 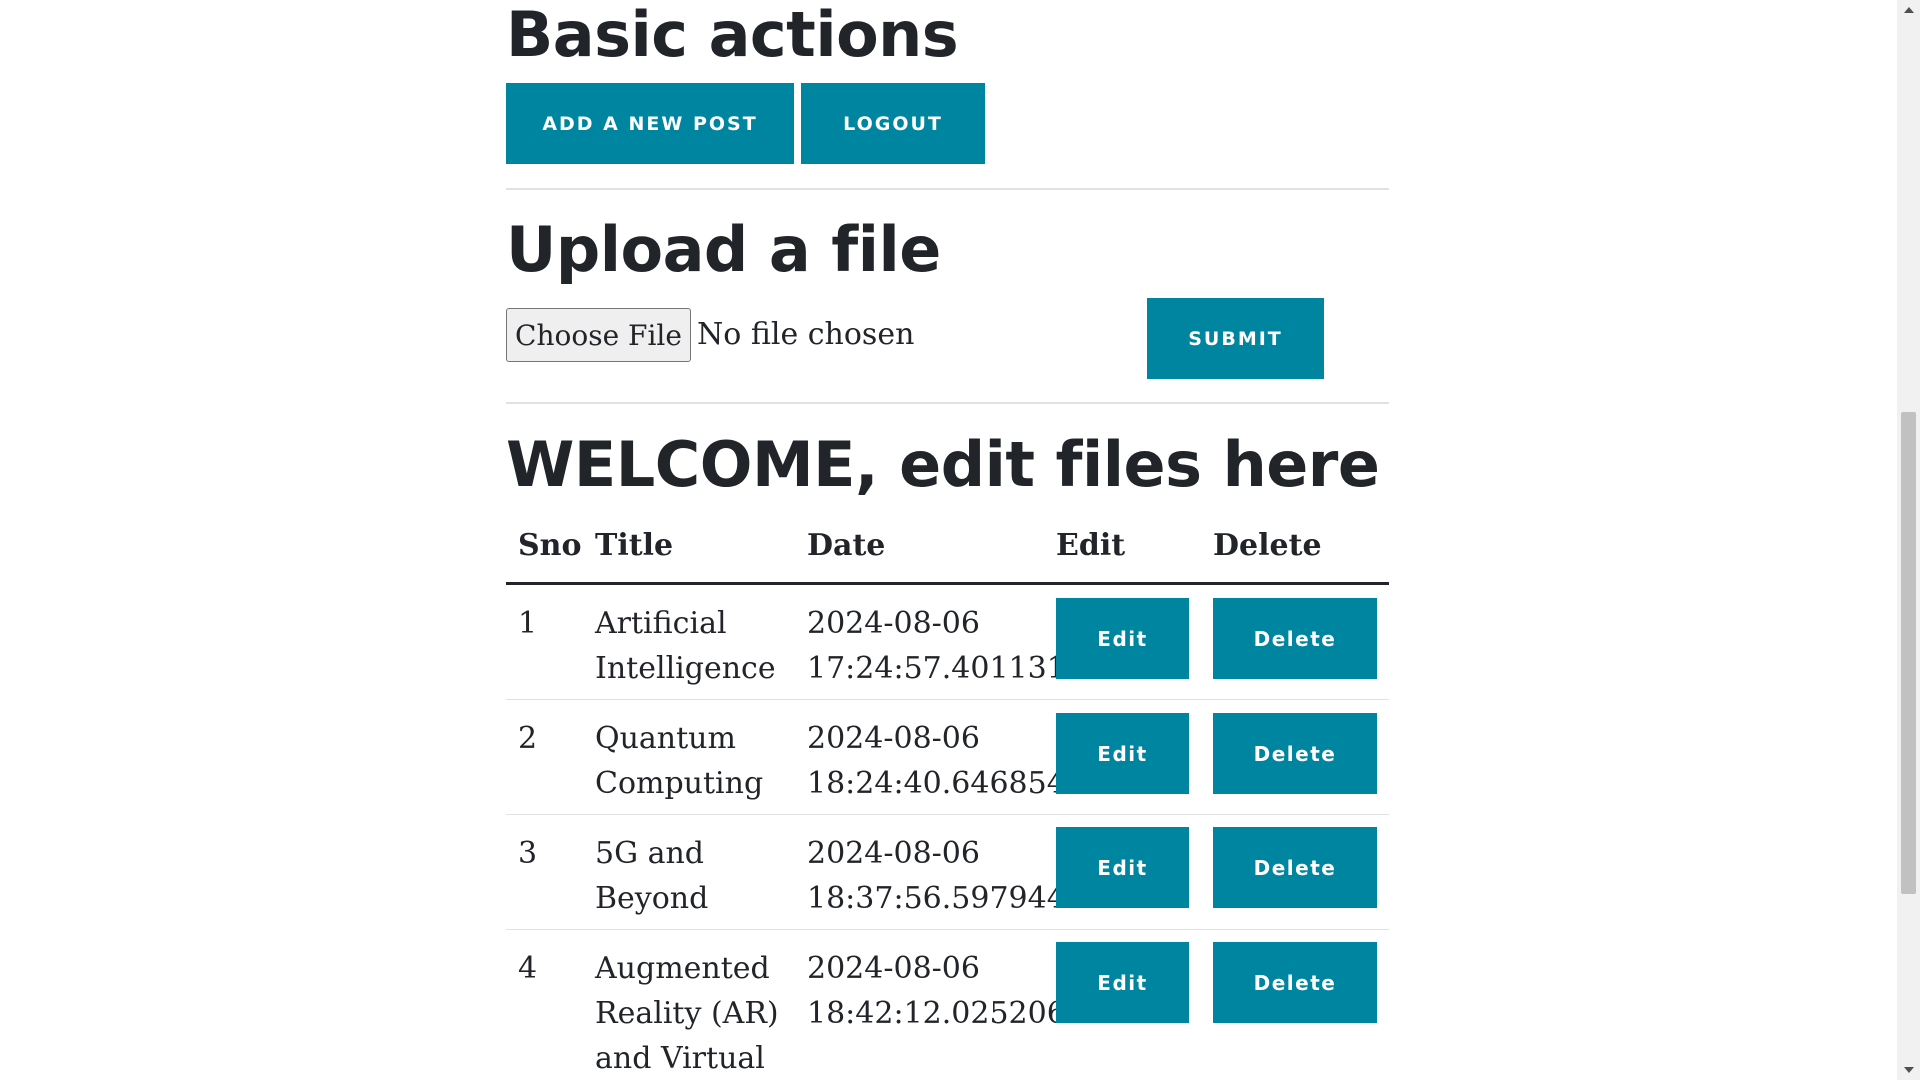 I want to click on basic-actions-heading: Basic actions, so click(x=732, y=35).